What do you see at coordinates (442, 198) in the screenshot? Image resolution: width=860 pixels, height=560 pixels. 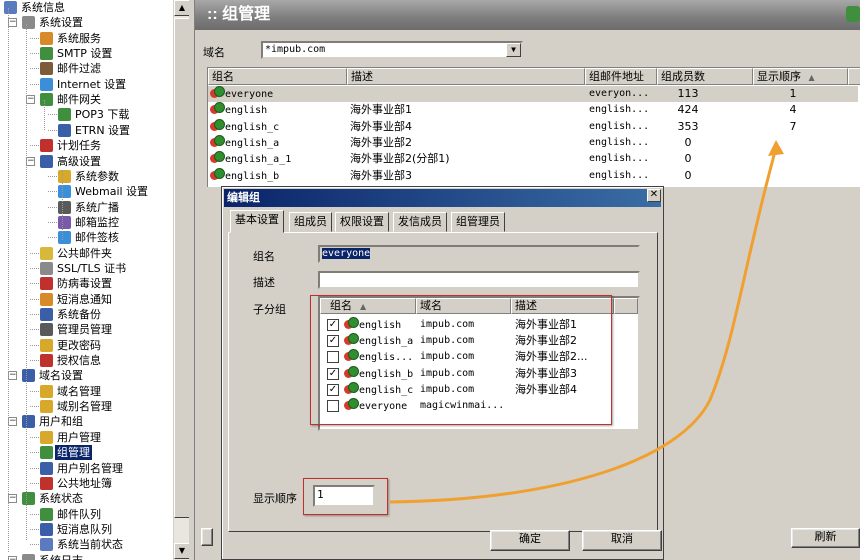 I see `dialog-title-bar: 编辑组` at bounding box center [442, 198].